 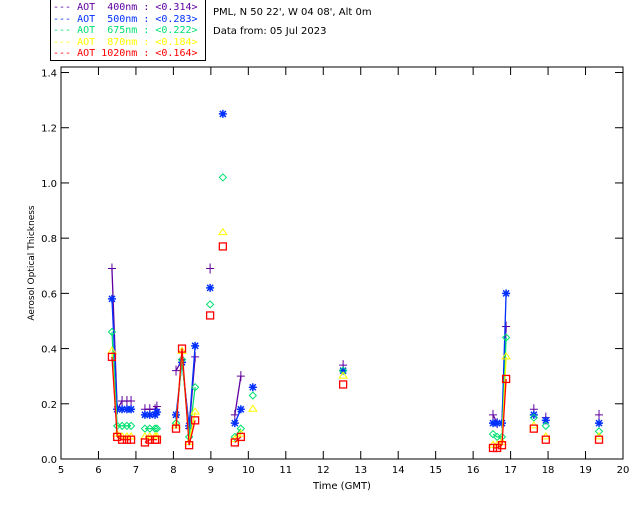 I want to click on x-tick-label: 12, so click(x=323, y=470).